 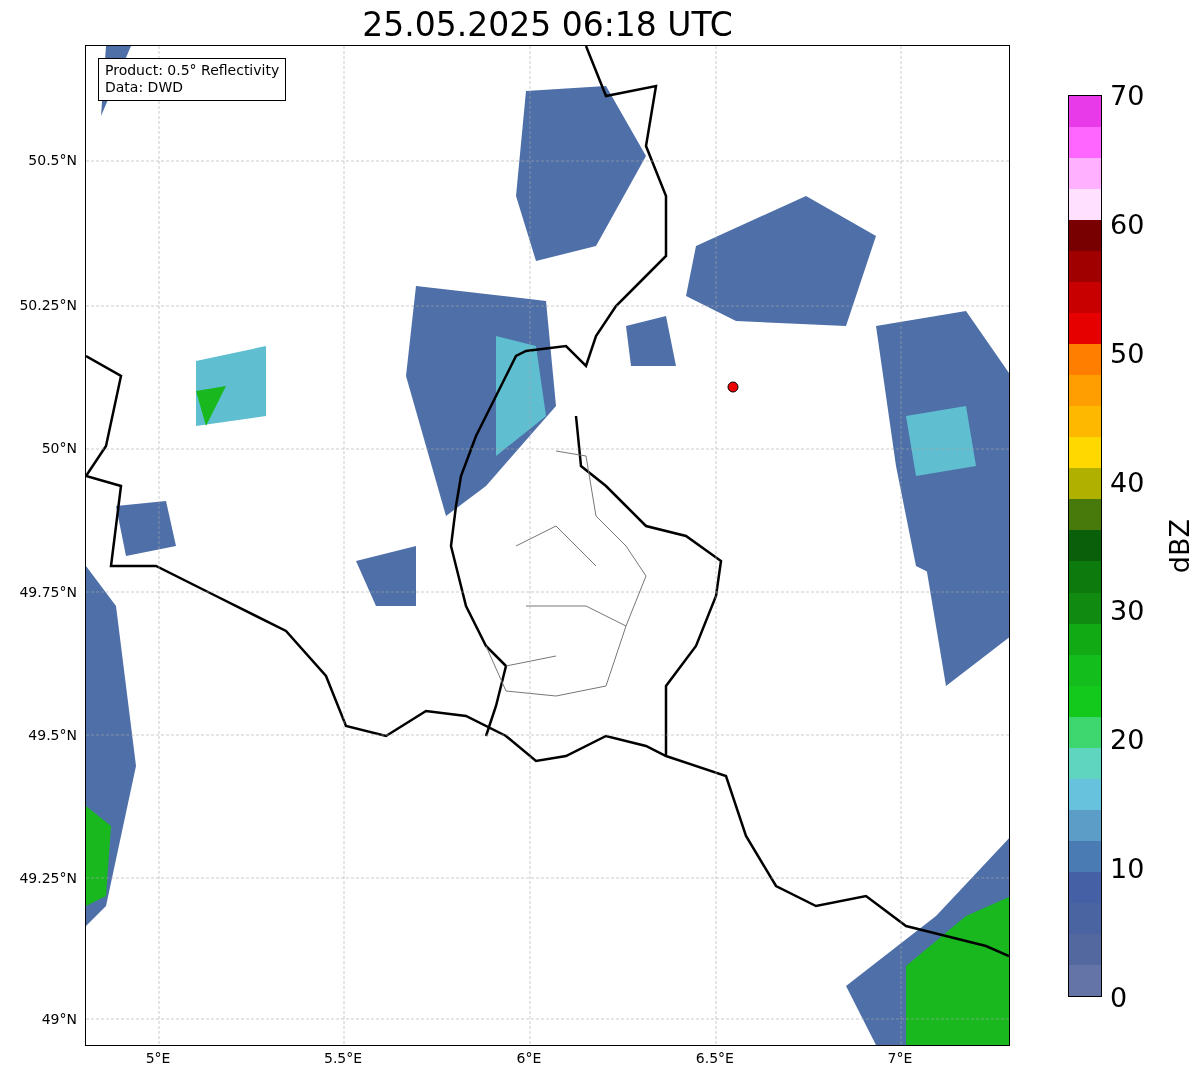 What do you see at coordinates (343, 1058) in the screenshot?
I see `longitude-label: 5.5°E` at bounding box center [343, 1058].